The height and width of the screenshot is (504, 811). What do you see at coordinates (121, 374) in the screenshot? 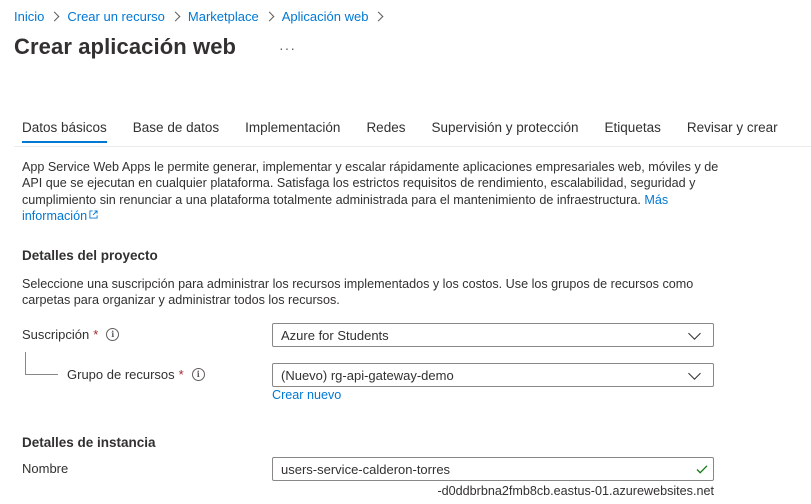
I see `resource-group-label-text: Grupo de recursos` at bounding box center [121, 374].